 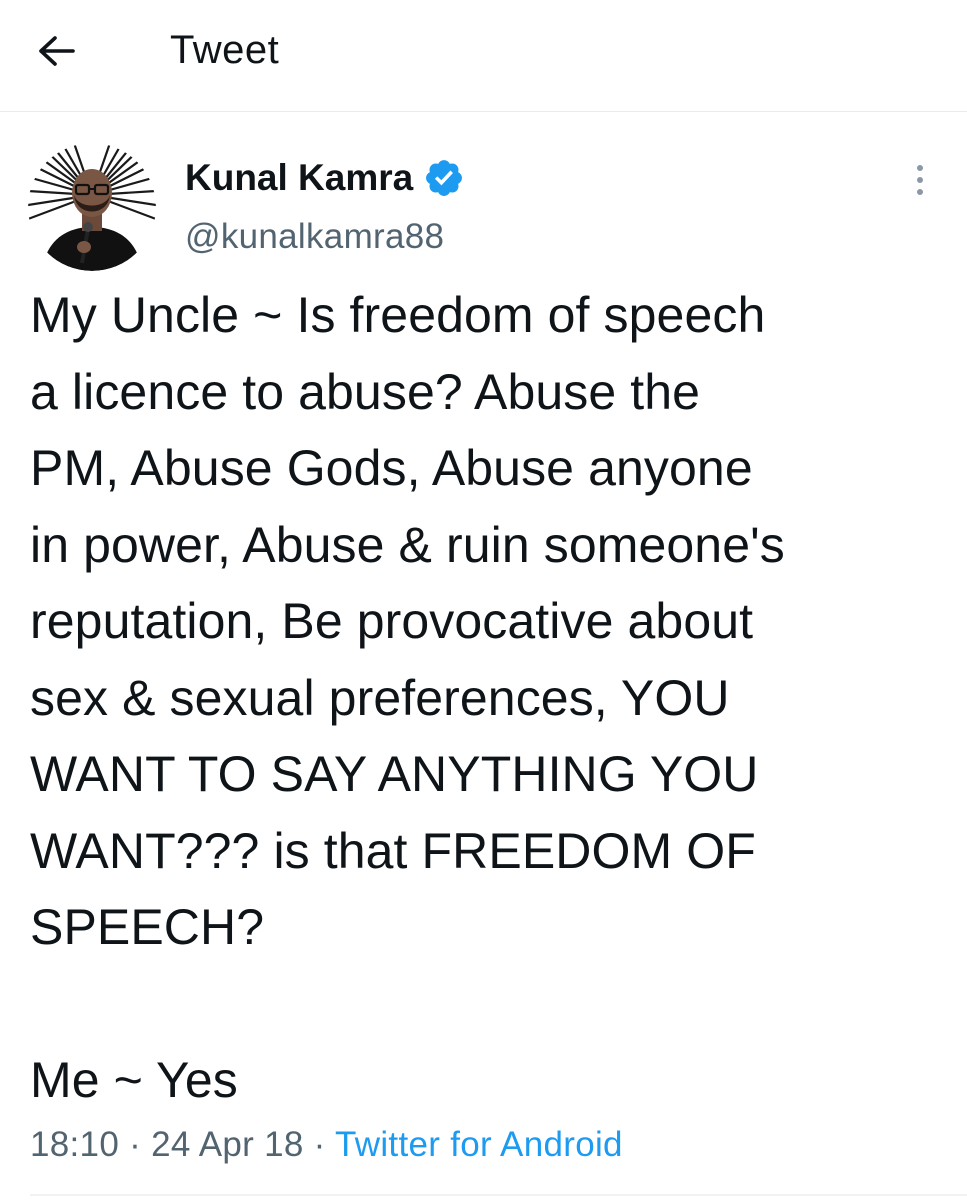 I want to click on arrow-left-icon, so click(x=57, y=51).